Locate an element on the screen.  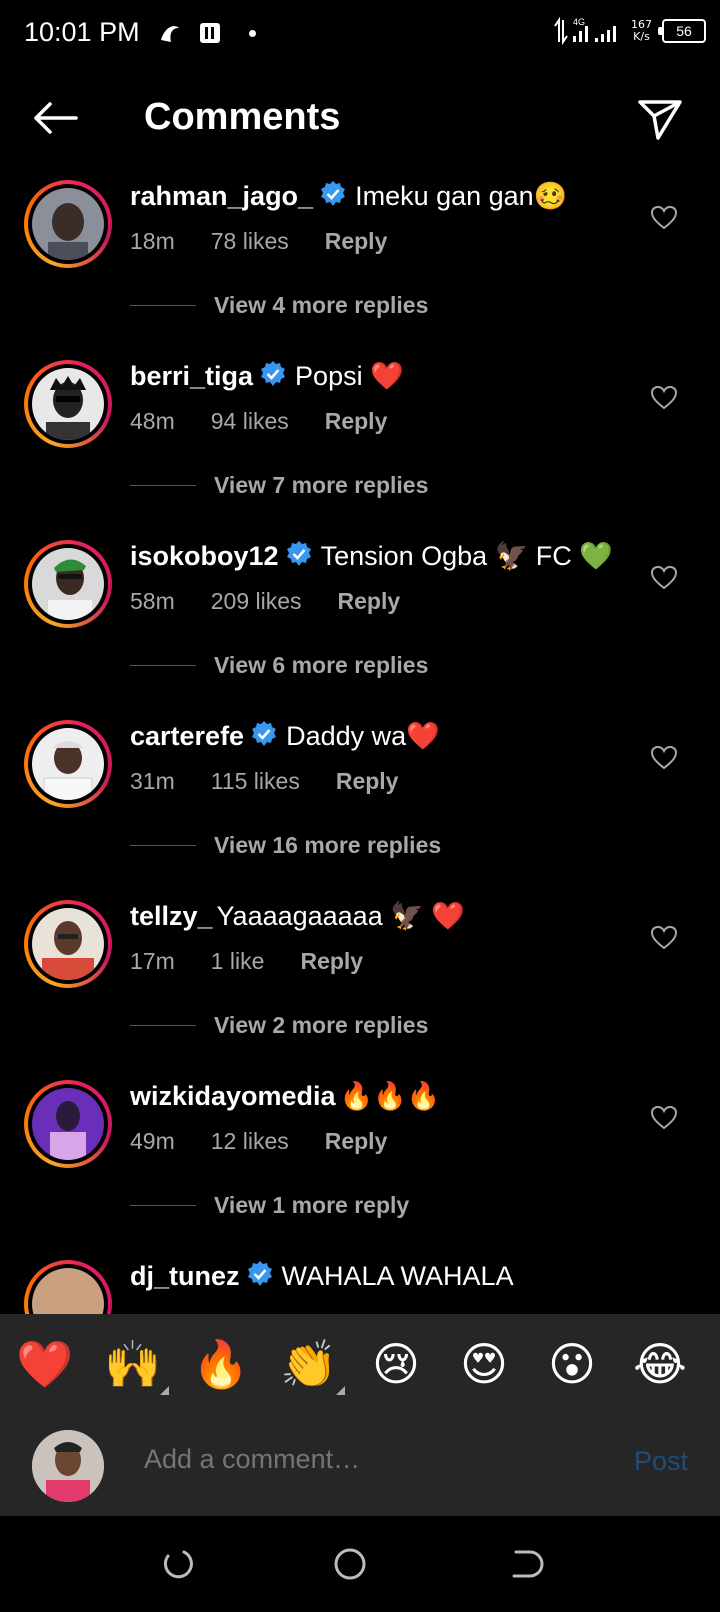
emoji-heart-eyes-button: 😍 is located at coordinates (484, 1364).